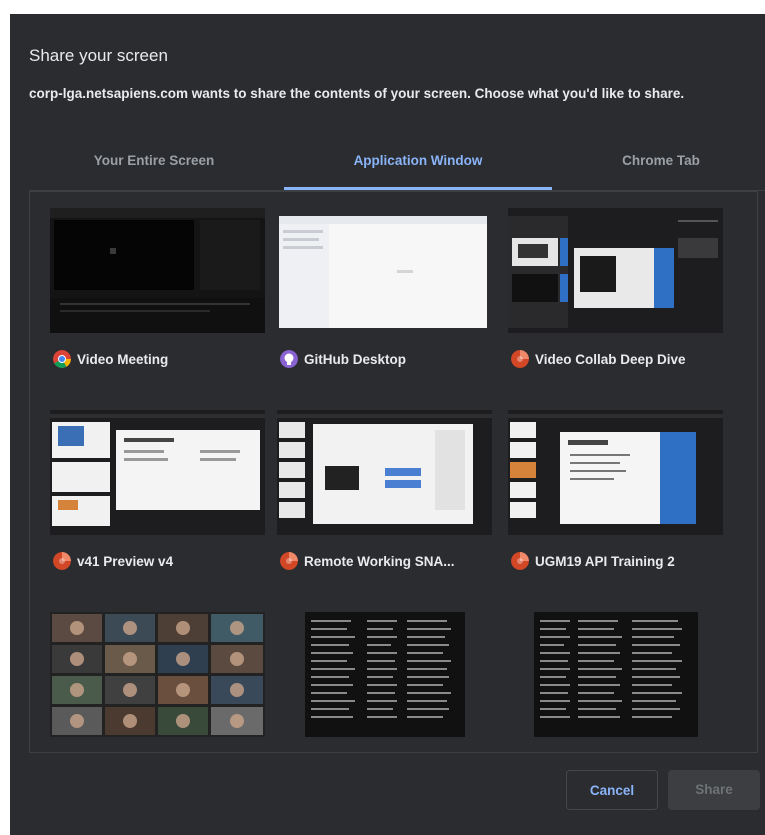  What do you see at coordinates (605, 561) in the screenshot?
I see `window-label: UGM19 API Training 2` at bounding box center [605, 561].